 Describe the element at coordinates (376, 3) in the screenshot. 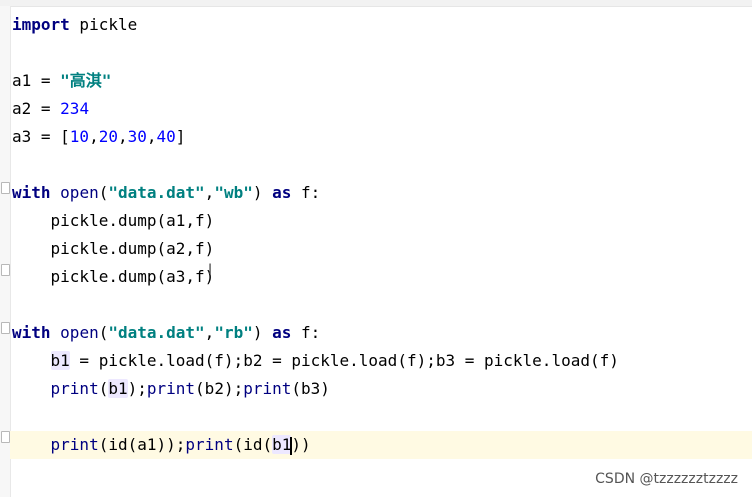

I see `editor-top-border` at that location.